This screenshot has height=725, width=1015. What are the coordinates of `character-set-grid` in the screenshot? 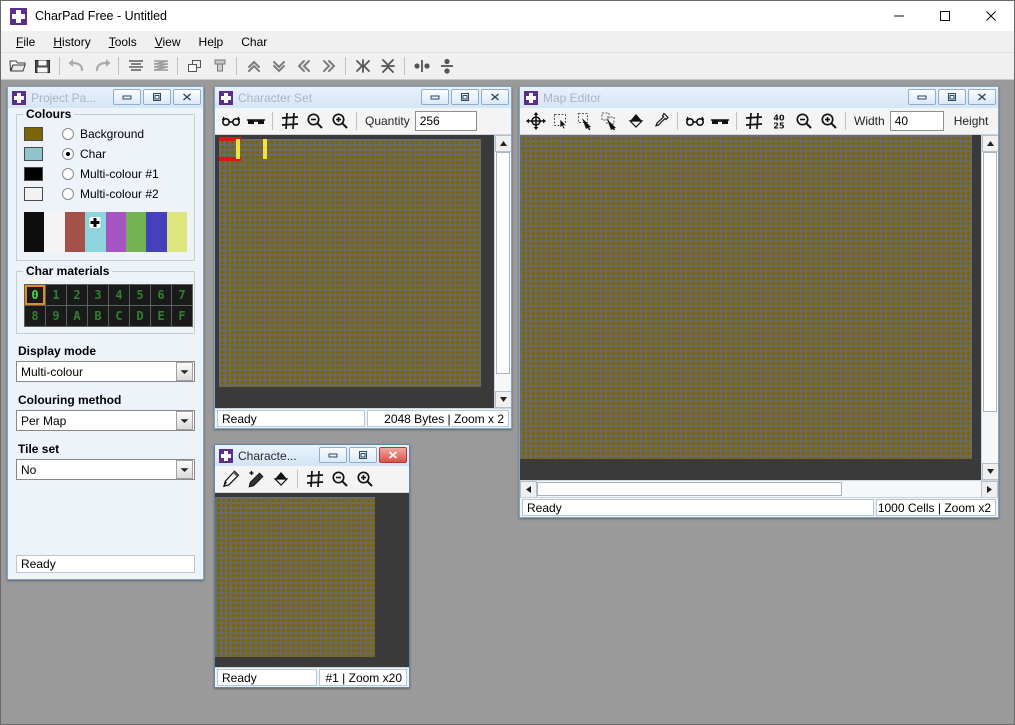 It's located at (350, 263).